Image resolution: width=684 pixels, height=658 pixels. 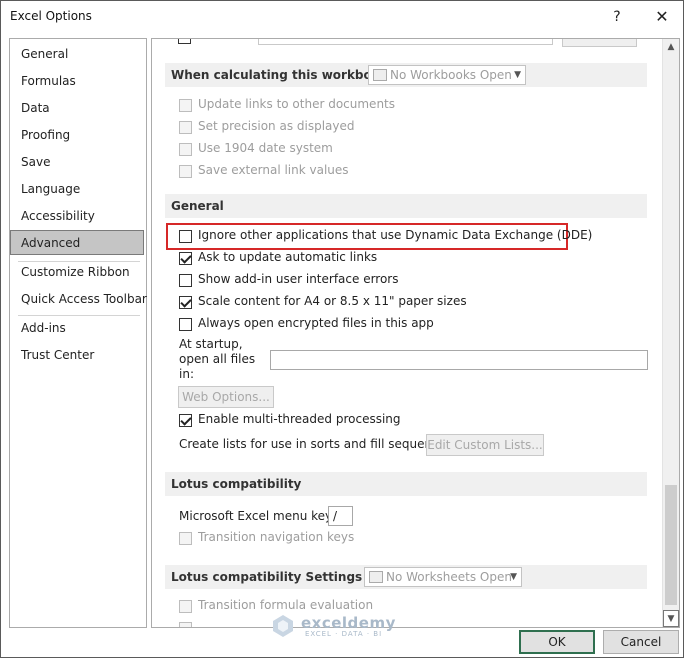 What do you see at coordinates (276, 537) in the screenshot?
I see `transition-nav-label: Transition navigation keys` at bounding box center [276, 537].